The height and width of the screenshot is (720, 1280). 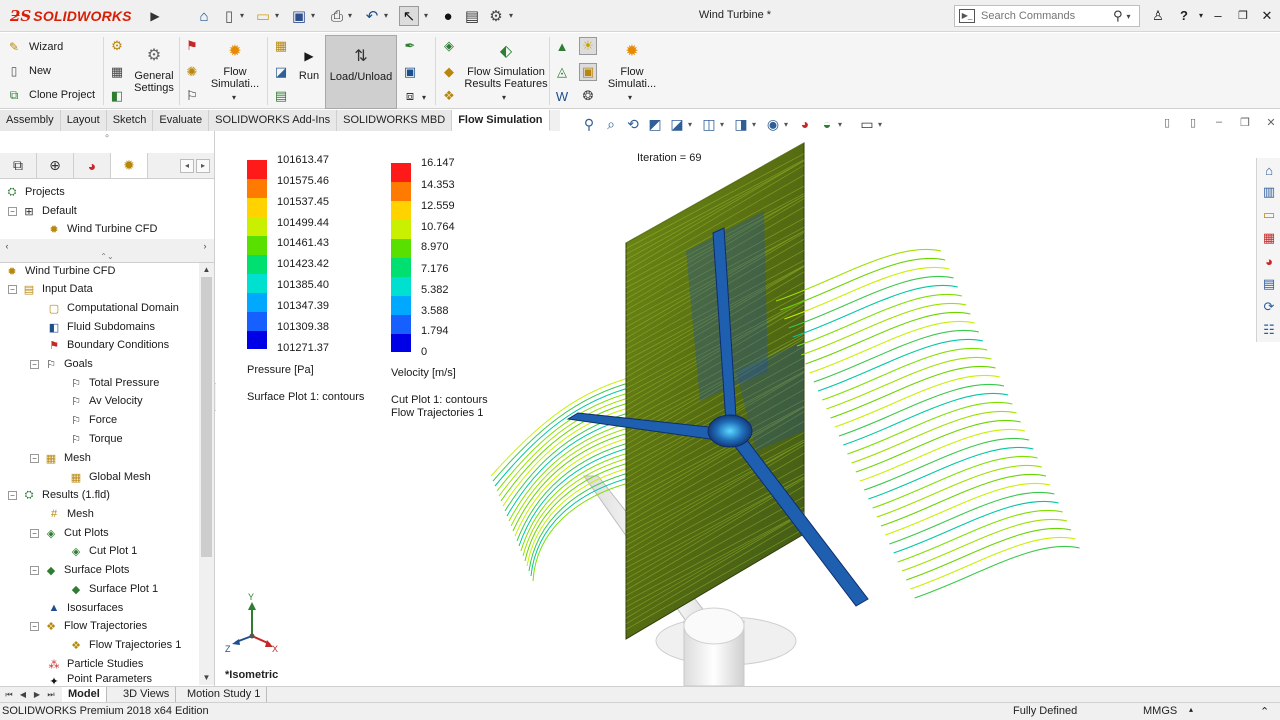 I want to click on hide-show-caret: ▾, so click(x=789, y=124).